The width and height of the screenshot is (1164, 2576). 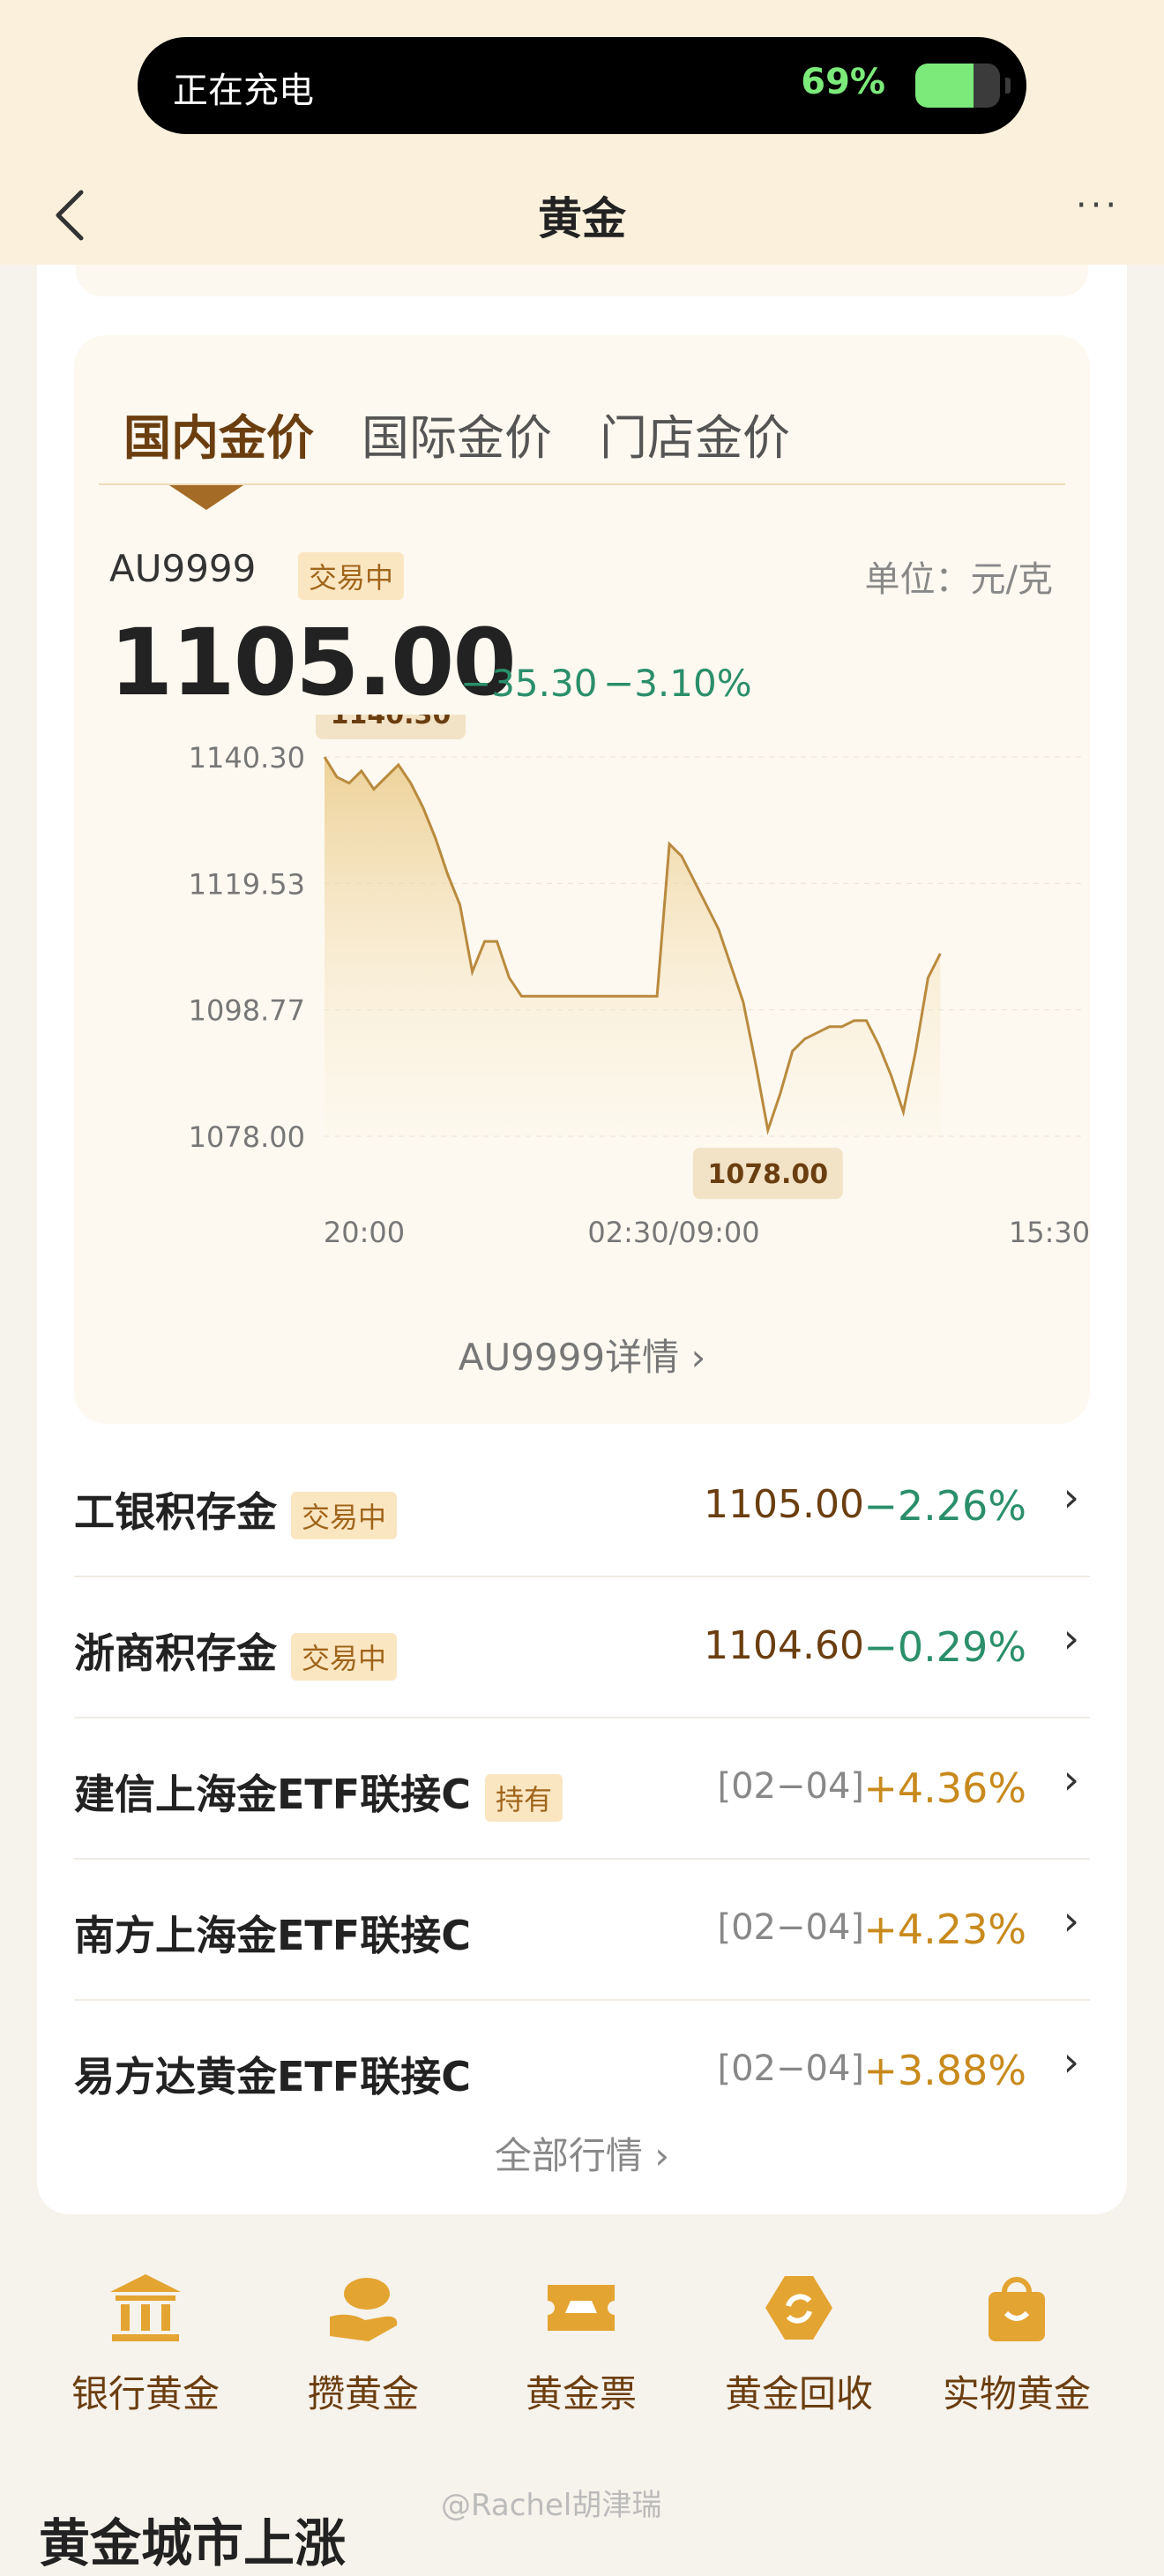 I want to click on recycle-icon, so click(x=798, y=2307).